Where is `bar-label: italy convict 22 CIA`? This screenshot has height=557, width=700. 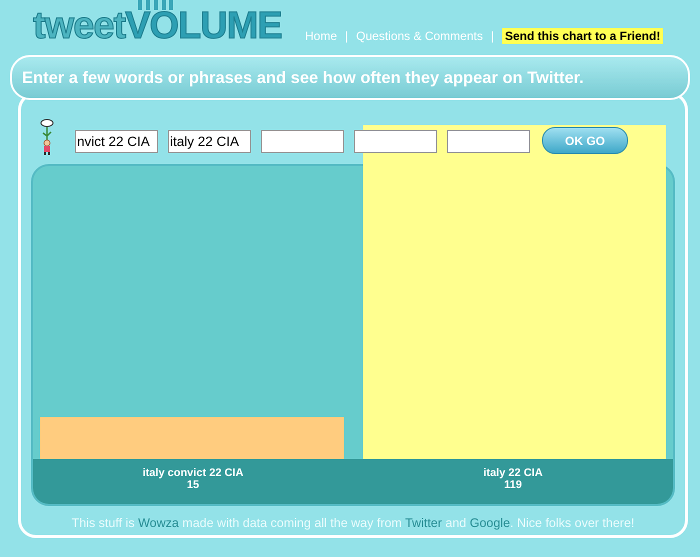 bar-label: italy convict 22 CIA is located at coordinates (193, 473).